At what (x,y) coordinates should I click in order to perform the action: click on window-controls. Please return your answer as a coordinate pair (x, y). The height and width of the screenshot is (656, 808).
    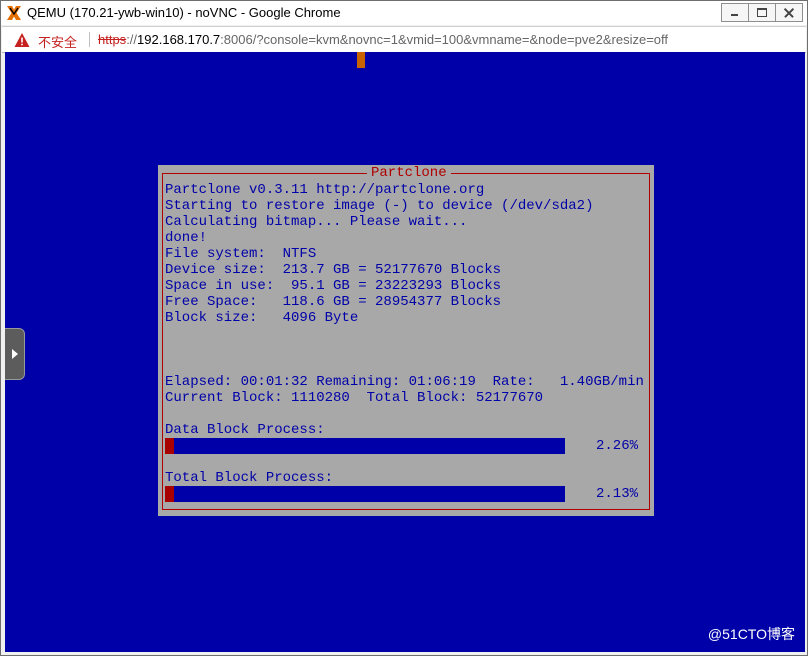
    Looking at the image, I should click on (762, 12).